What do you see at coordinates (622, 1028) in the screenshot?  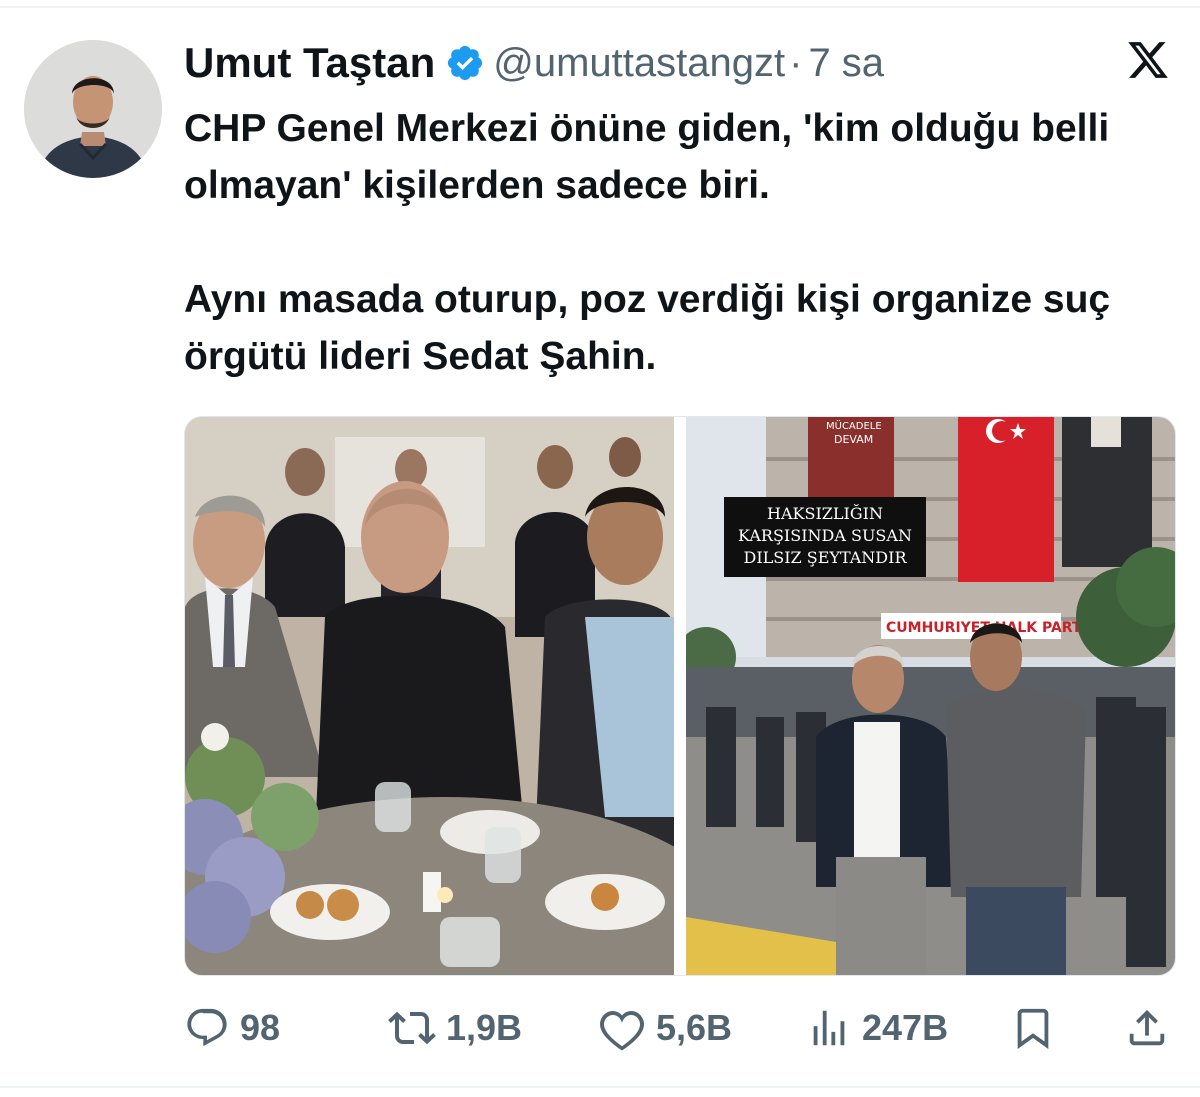 I see `heart-icon` at bounding box center [622, 1028].